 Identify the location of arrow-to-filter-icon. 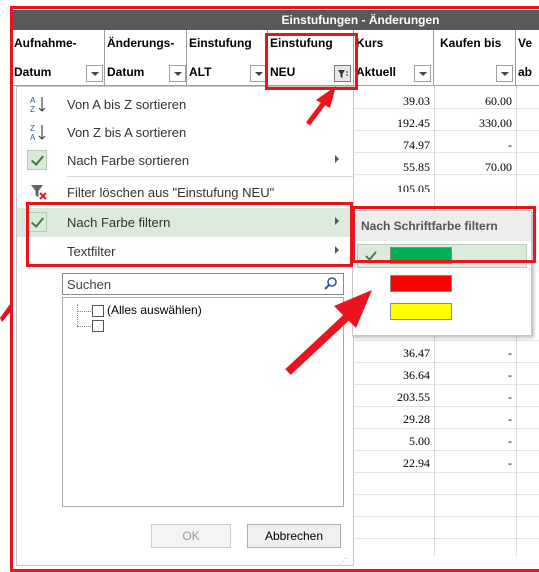
(321, 106).